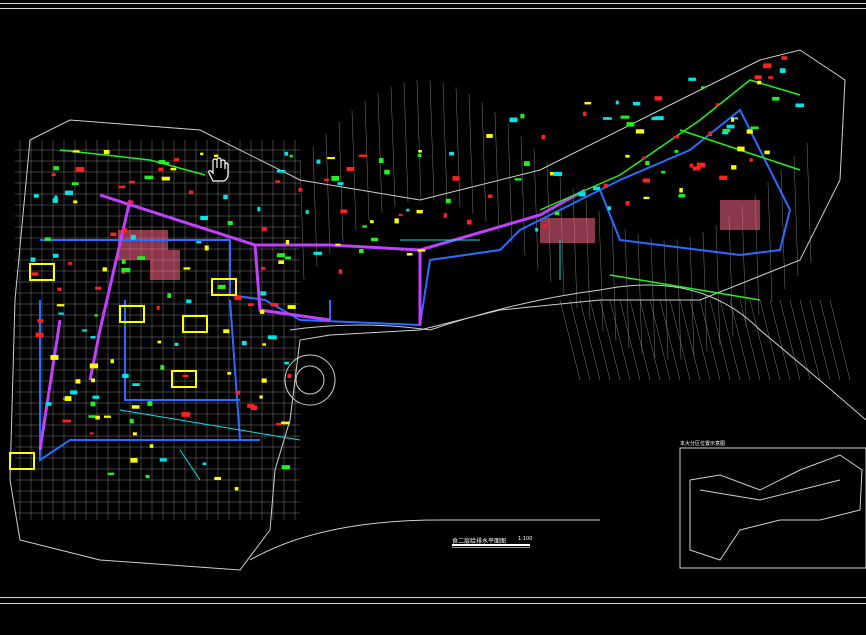 The image size is (866, 635). What do you see at coordinates (491, 545) in the screenshot?
I see `title-underline` at bounding box center [491, 545].